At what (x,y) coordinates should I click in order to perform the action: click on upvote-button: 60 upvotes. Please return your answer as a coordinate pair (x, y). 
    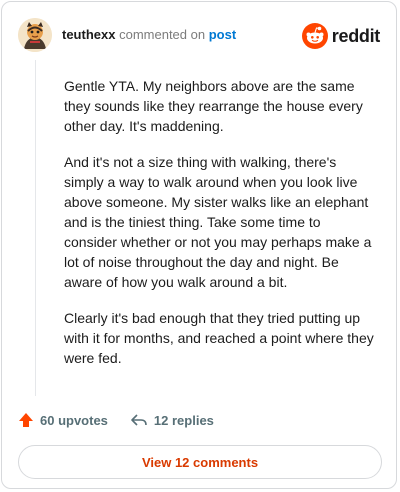
    Looking at the image, I should click on (63, 420).